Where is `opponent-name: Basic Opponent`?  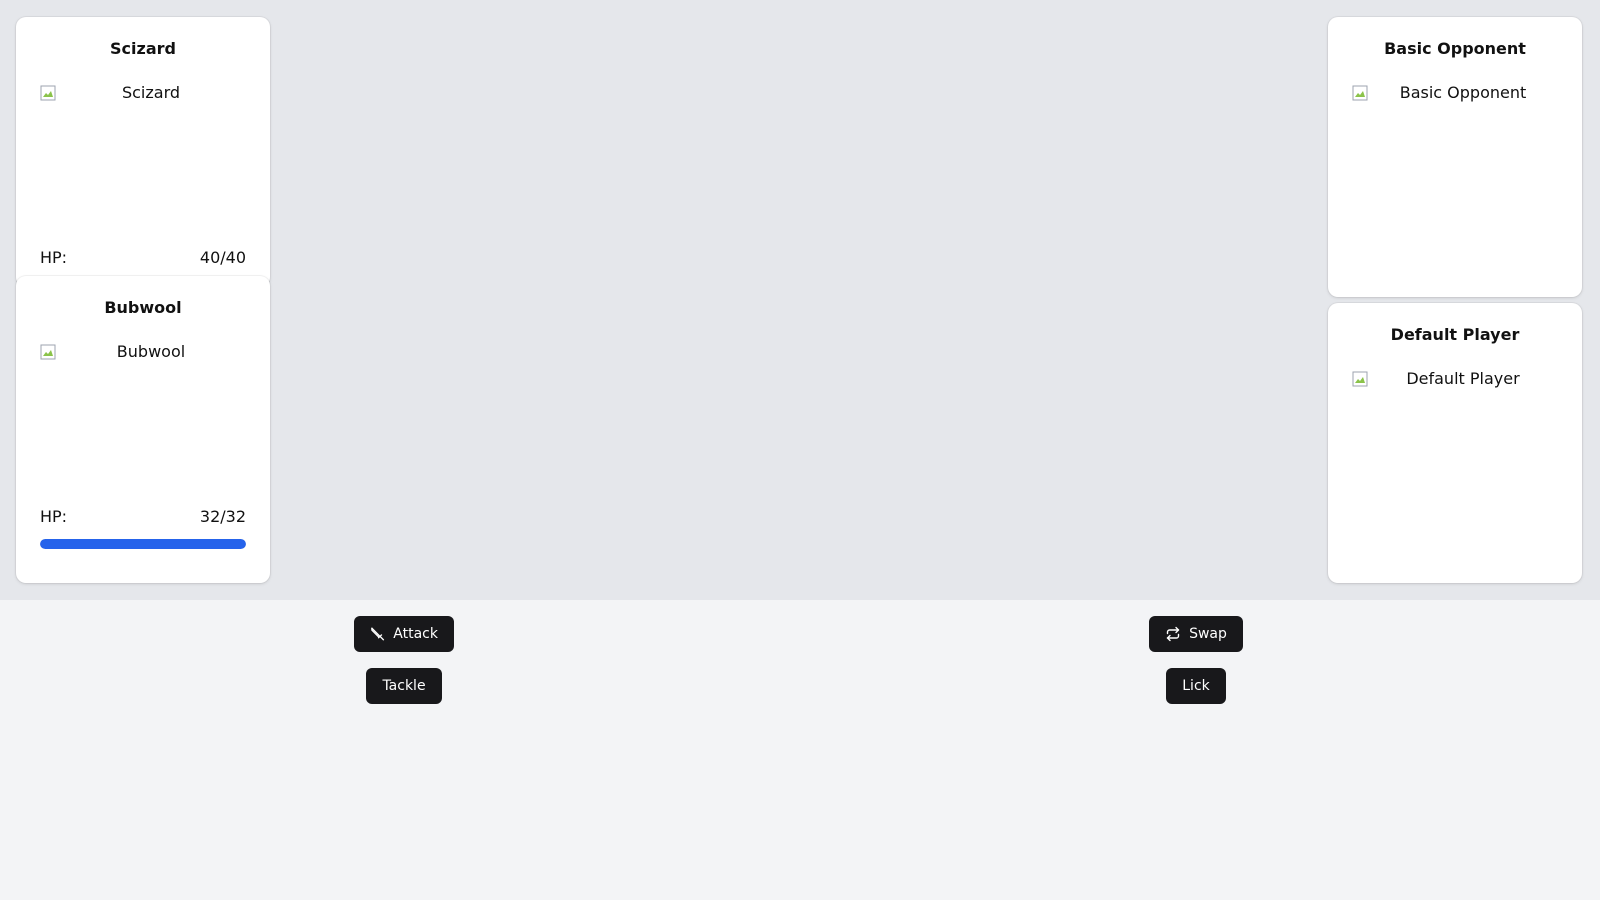
opponent-name: Basic Opponent is located at coordinates (1455, 48).